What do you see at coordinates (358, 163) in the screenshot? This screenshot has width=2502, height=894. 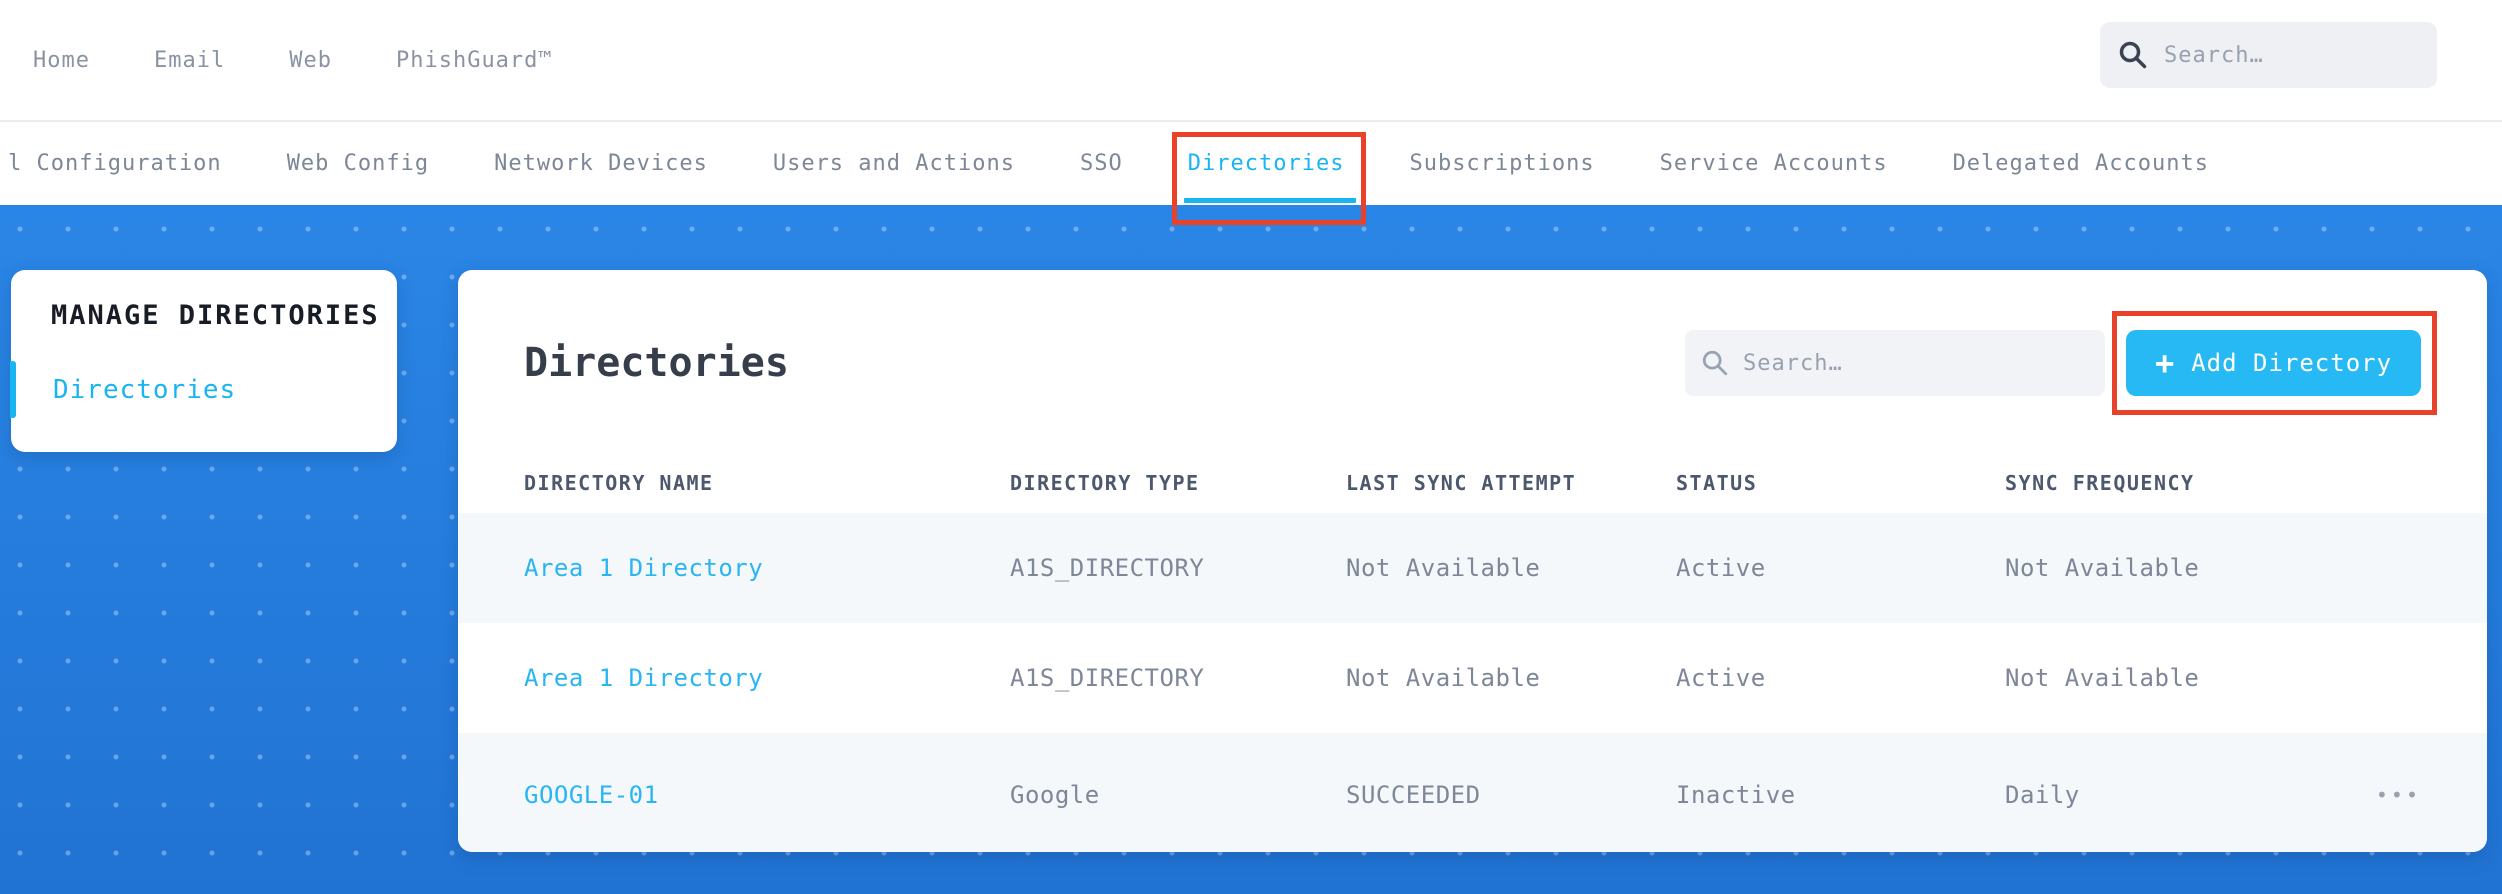 I see `tab-web-config: Web Config` at bounding box center [358, 163].